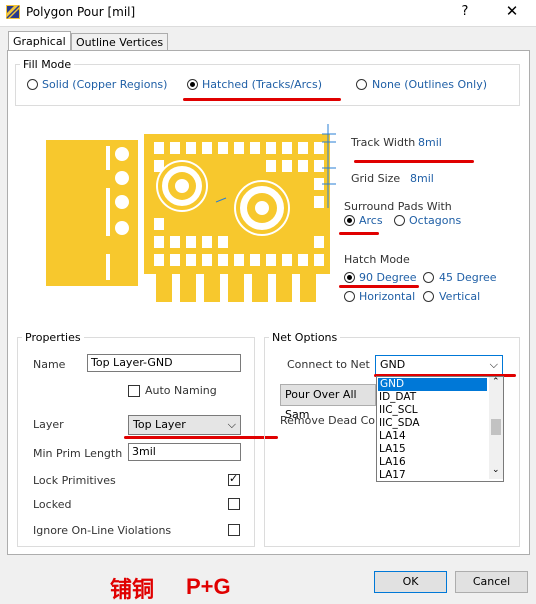 This screenshot has height=604, width=536. What do you see at coordinates (47, 64) in the screenshot?
I see `fill-mode-title: Fill Mode` at bounding box center [47, 64].